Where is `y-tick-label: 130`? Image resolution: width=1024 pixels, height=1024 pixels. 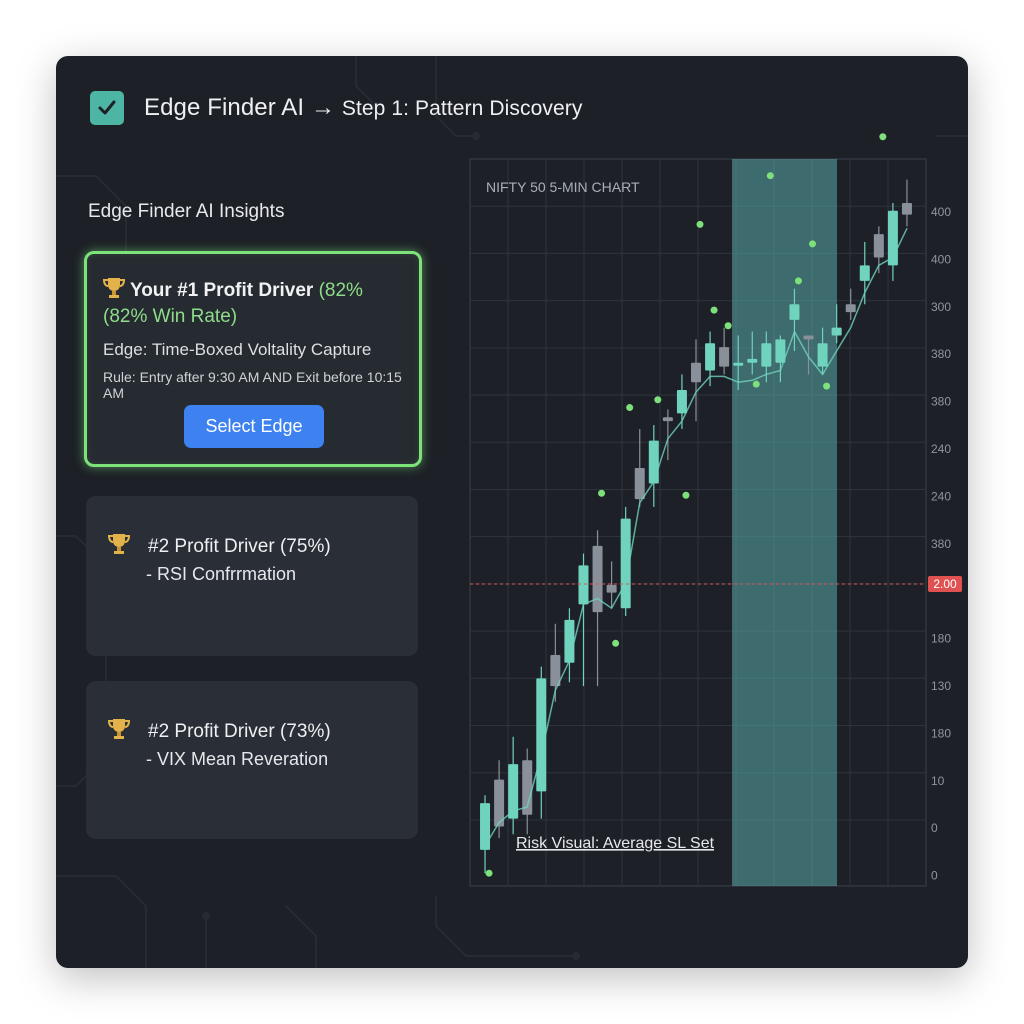
y-tick-label: 130 is located at coordinates (941, 686).